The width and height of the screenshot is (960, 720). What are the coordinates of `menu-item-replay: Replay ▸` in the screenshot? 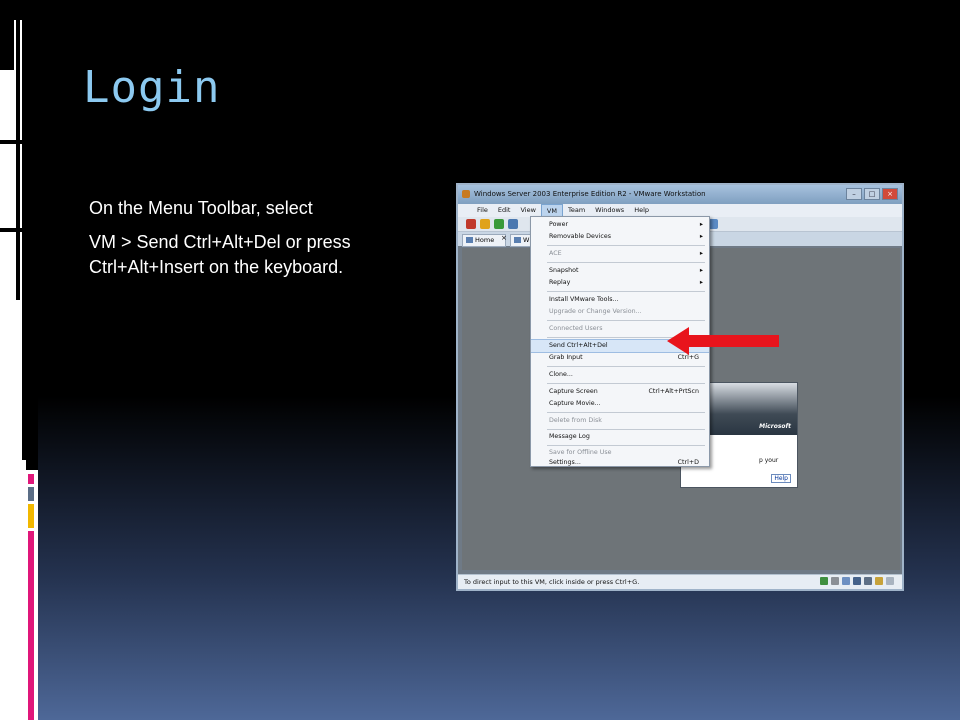 It's located at (620, 283).